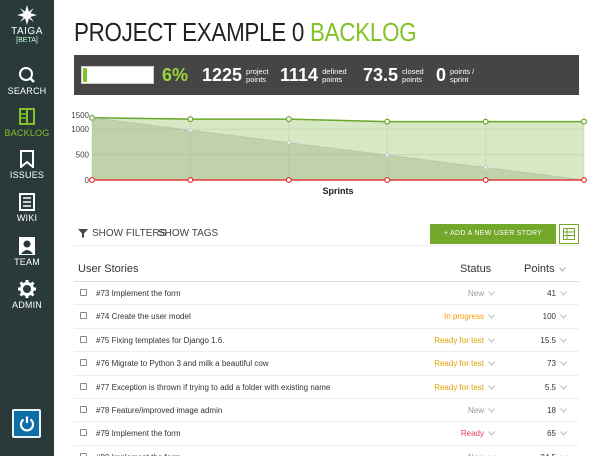  Describe the element at coordinates (117, 75) in the screenshot. I see `progress-bar` at that location.